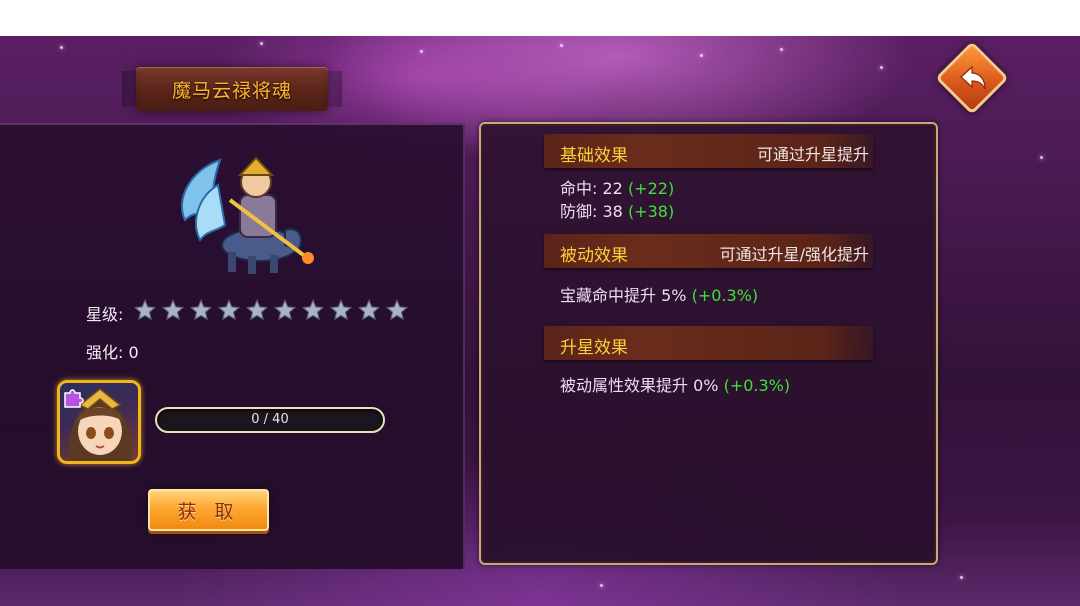 The width and height of the screenshot is (1080, 606). What do you see at coordinates (594, 256) in the screenshot?
I see `passive-effects-title: 被动效果` at bounding box center [594, 256].